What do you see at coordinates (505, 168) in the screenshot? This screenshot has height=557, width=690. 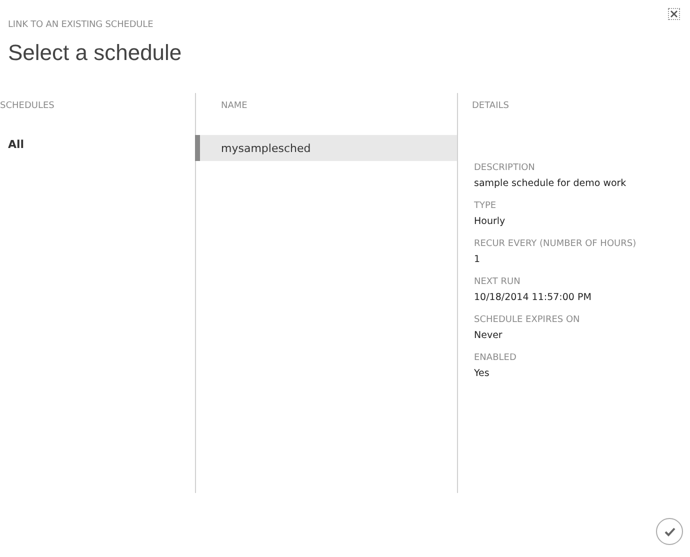 I see `detail-label: DESCRIPTION` at bounding box center [505, 168].